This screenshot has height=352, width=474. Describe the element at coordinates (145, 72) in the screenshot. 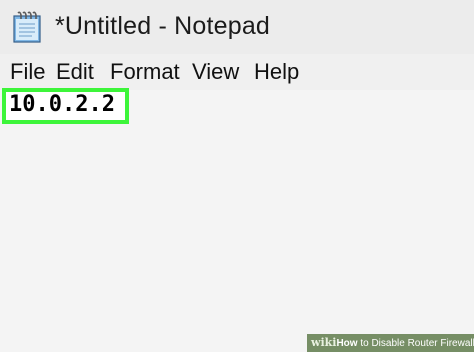

I see `menu-format: Format` at that location.